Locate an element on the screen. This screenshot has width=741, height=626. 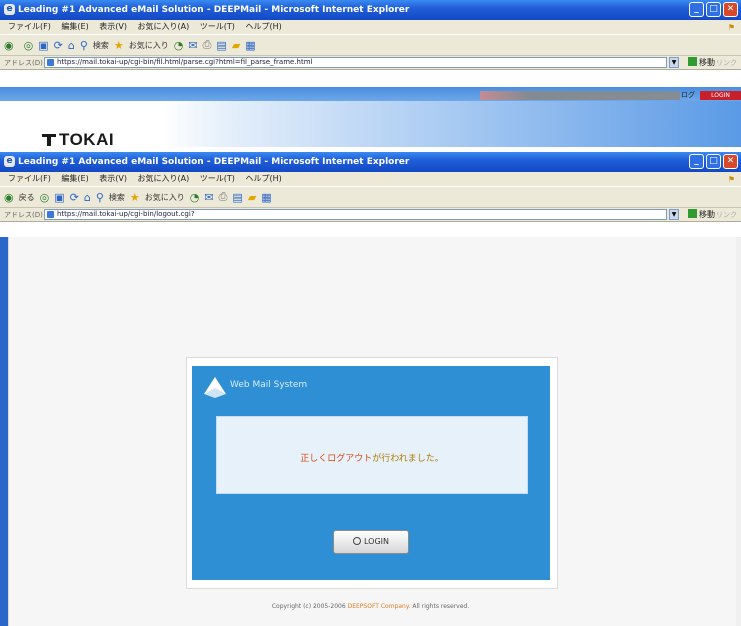
vertical-scrollbar is located at coordinates (738, 431).